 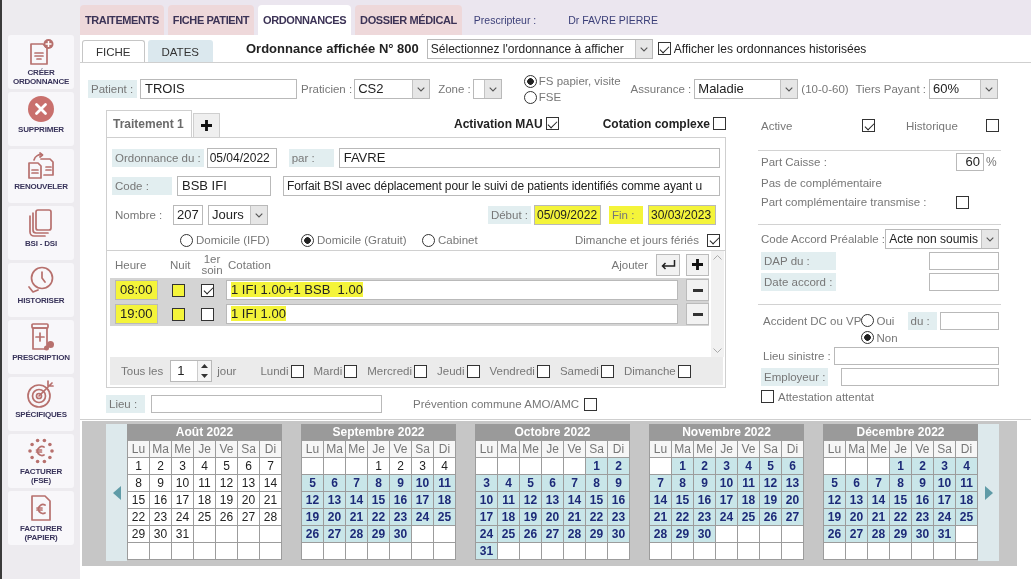 What do you see at coordinates (629, 264) in the screenshot?
I see `add-label: Ajouter` at bounding box center [629, 264].